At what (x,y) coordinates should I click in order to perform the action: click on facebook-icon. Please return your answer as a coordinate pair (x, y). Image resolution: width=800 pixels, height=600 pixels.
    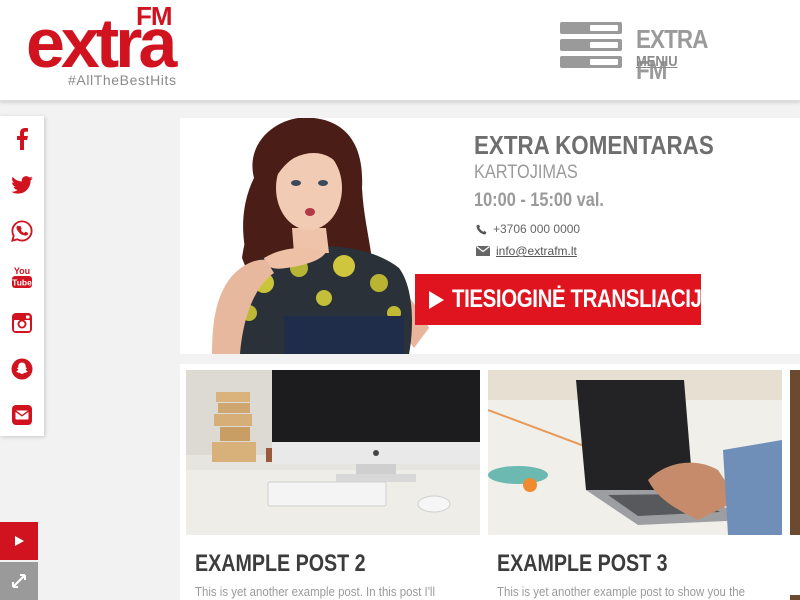
    Looking at the image, I should click on (22, 139).